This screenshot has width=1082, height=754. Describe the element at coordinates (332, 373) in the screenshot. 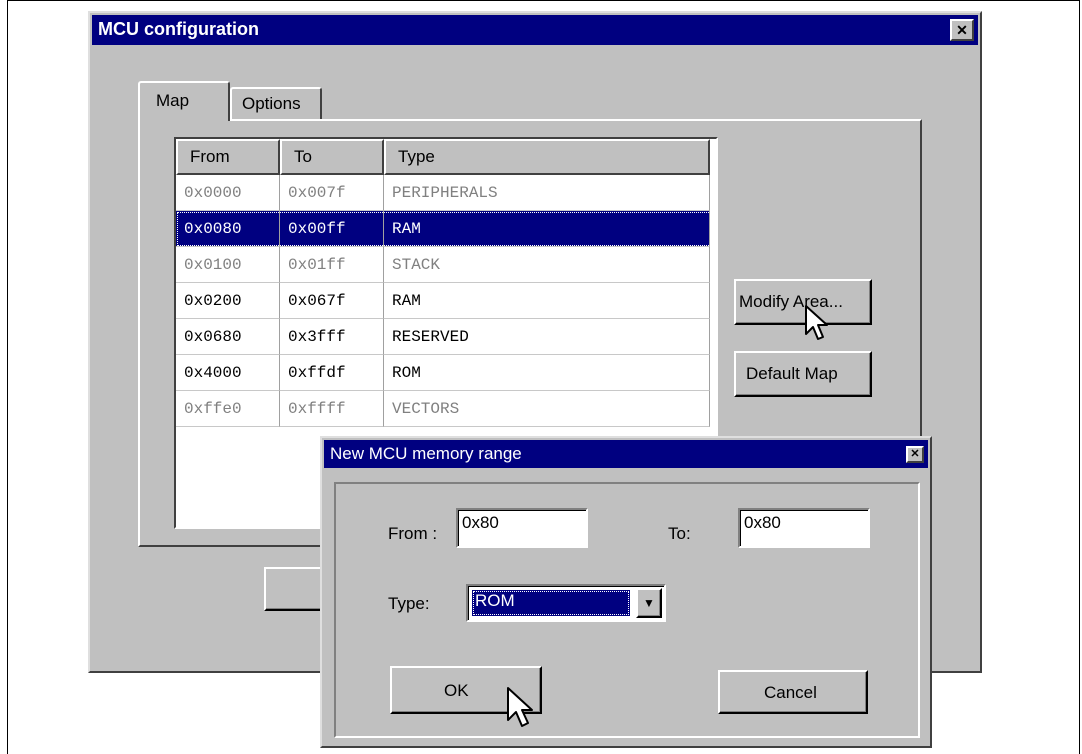

I see `cell-to: 0xffdf` at that location.